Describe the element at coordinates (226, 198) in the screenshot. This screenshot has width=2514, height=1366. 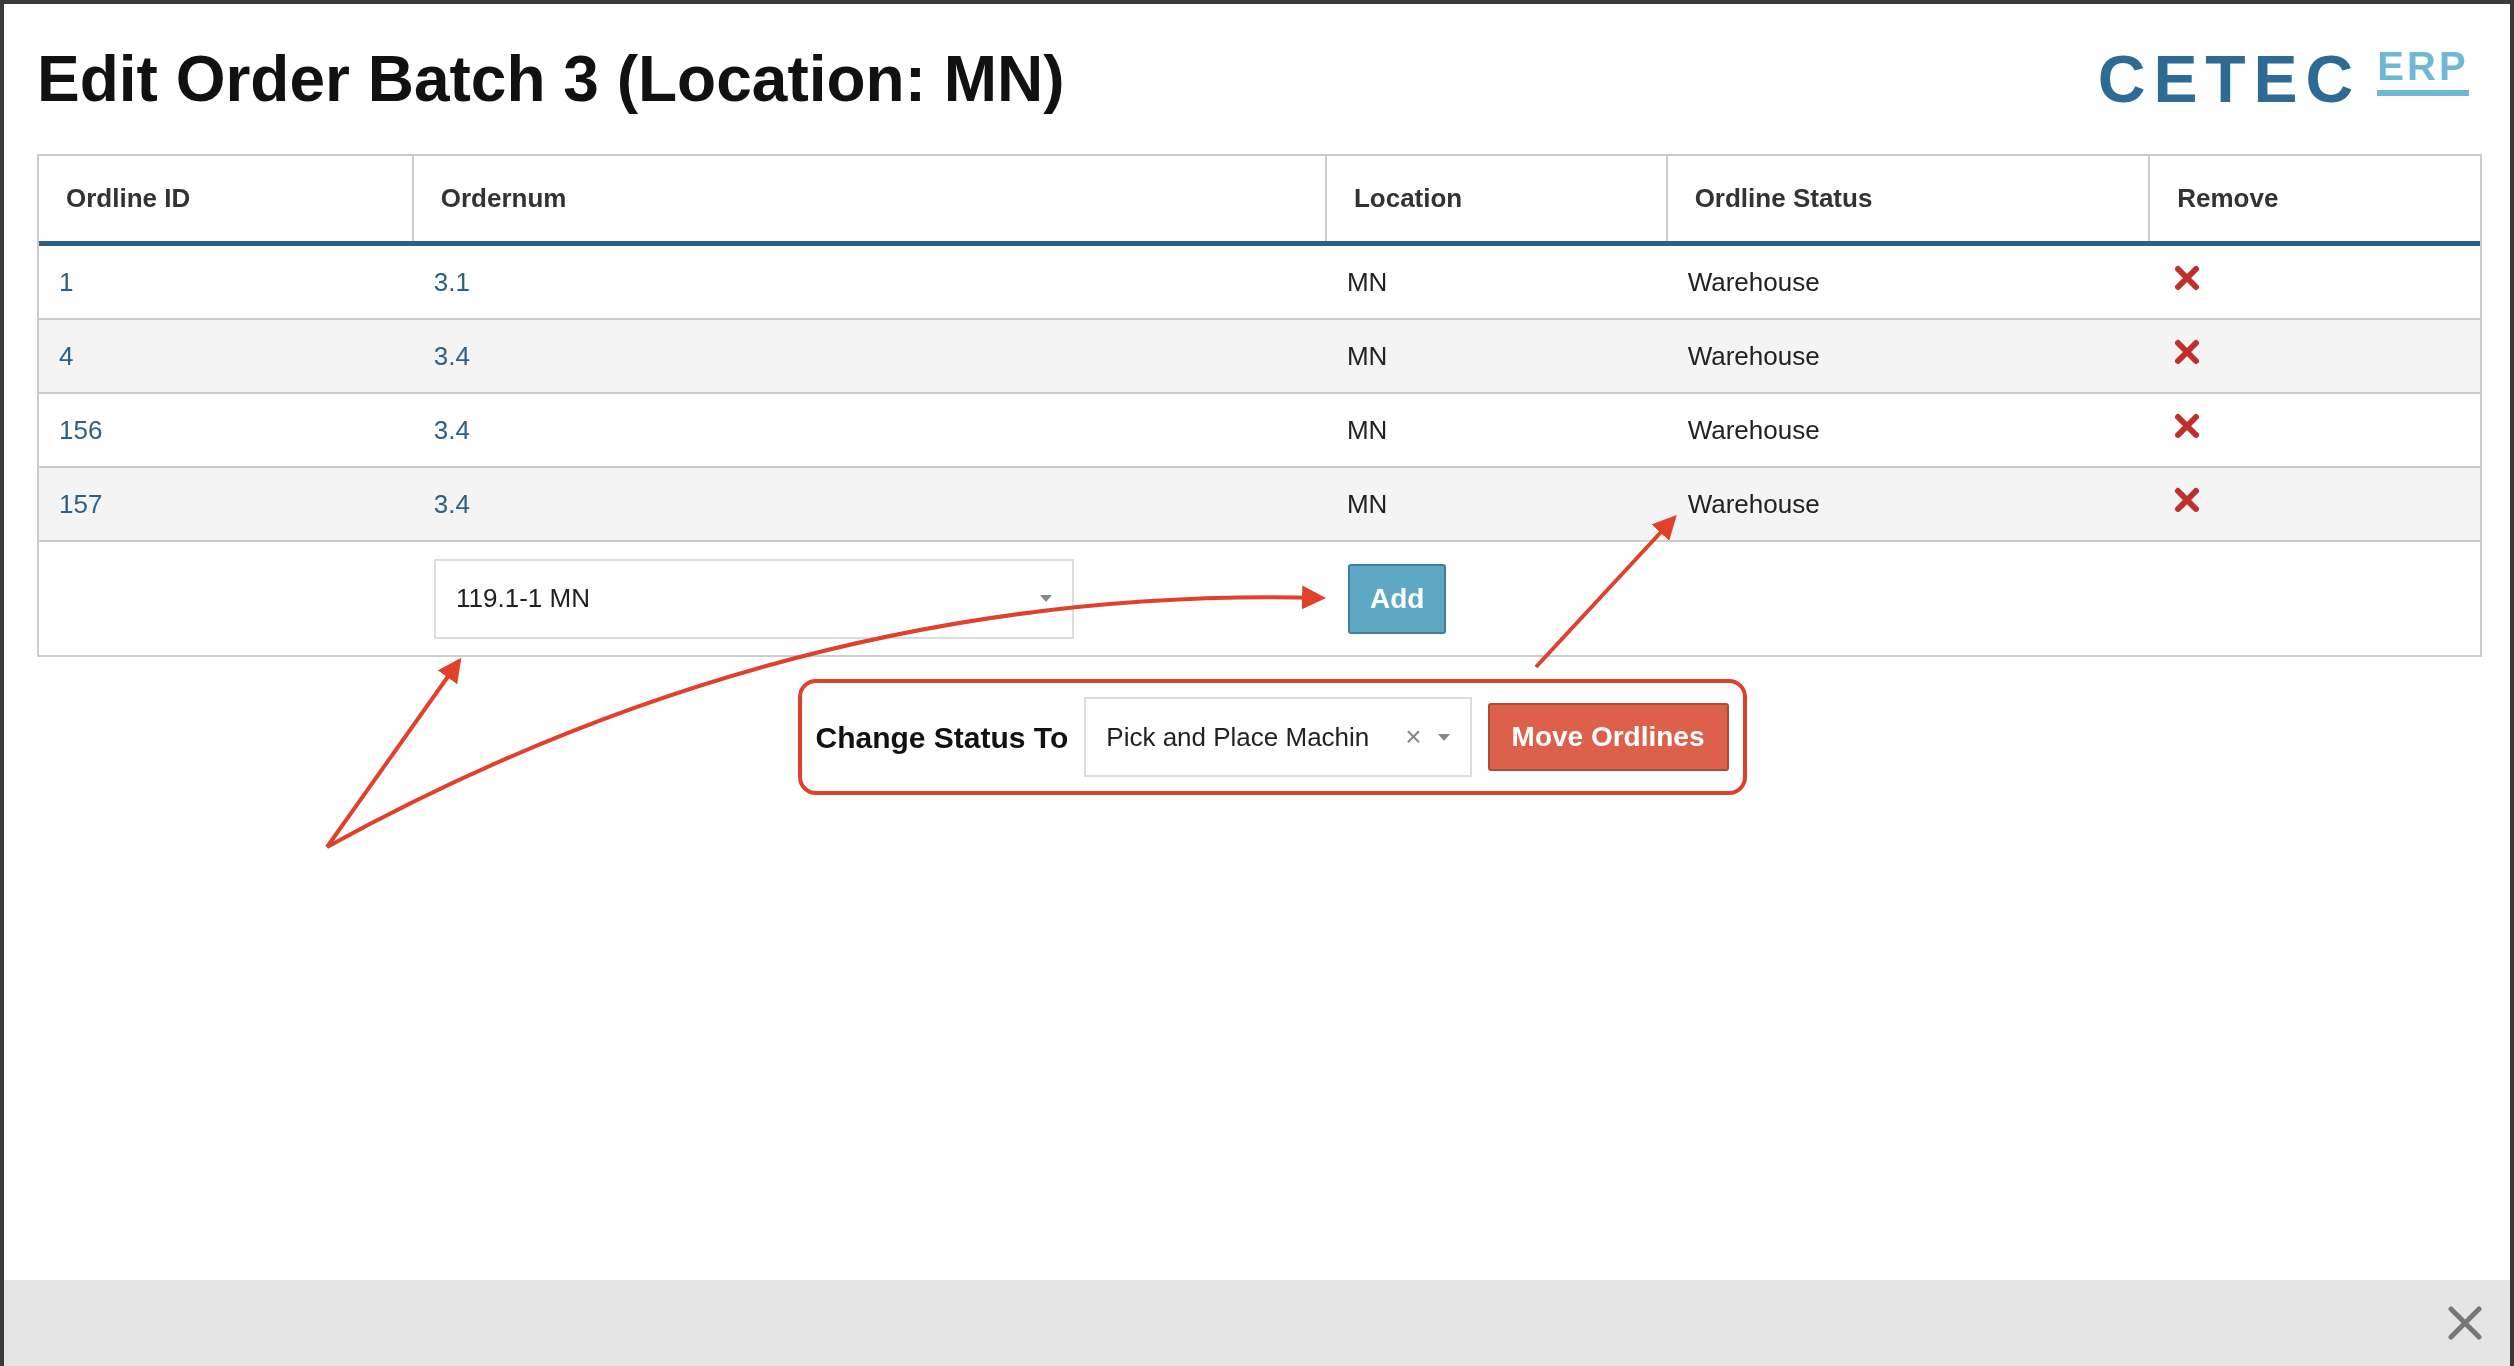
I see `column-header: Ordline ID` at that location.